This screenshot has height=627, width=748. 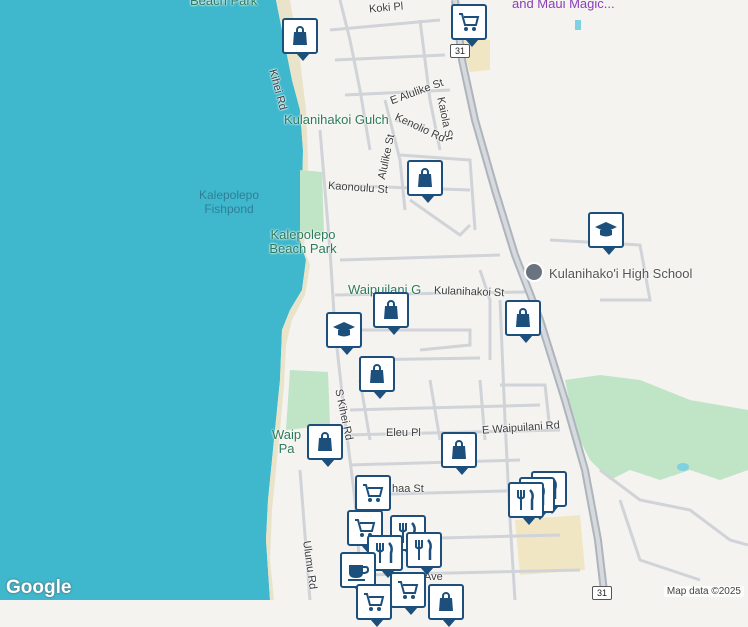 I want to click on label-kulanihakoi-st: Kulanihakoi St, so click(x=469, y=292).